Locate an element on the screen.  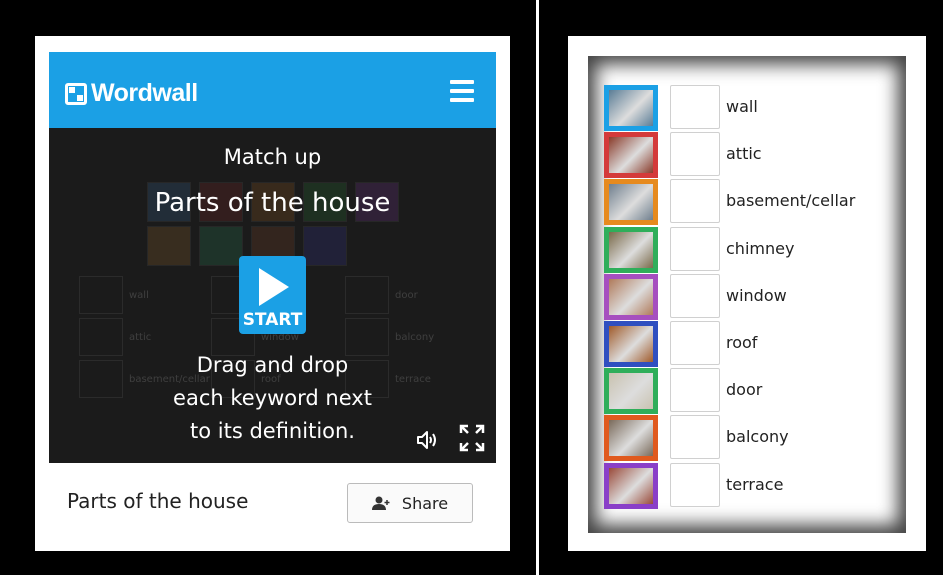
logo-icon is located at coordinates (76, 93).